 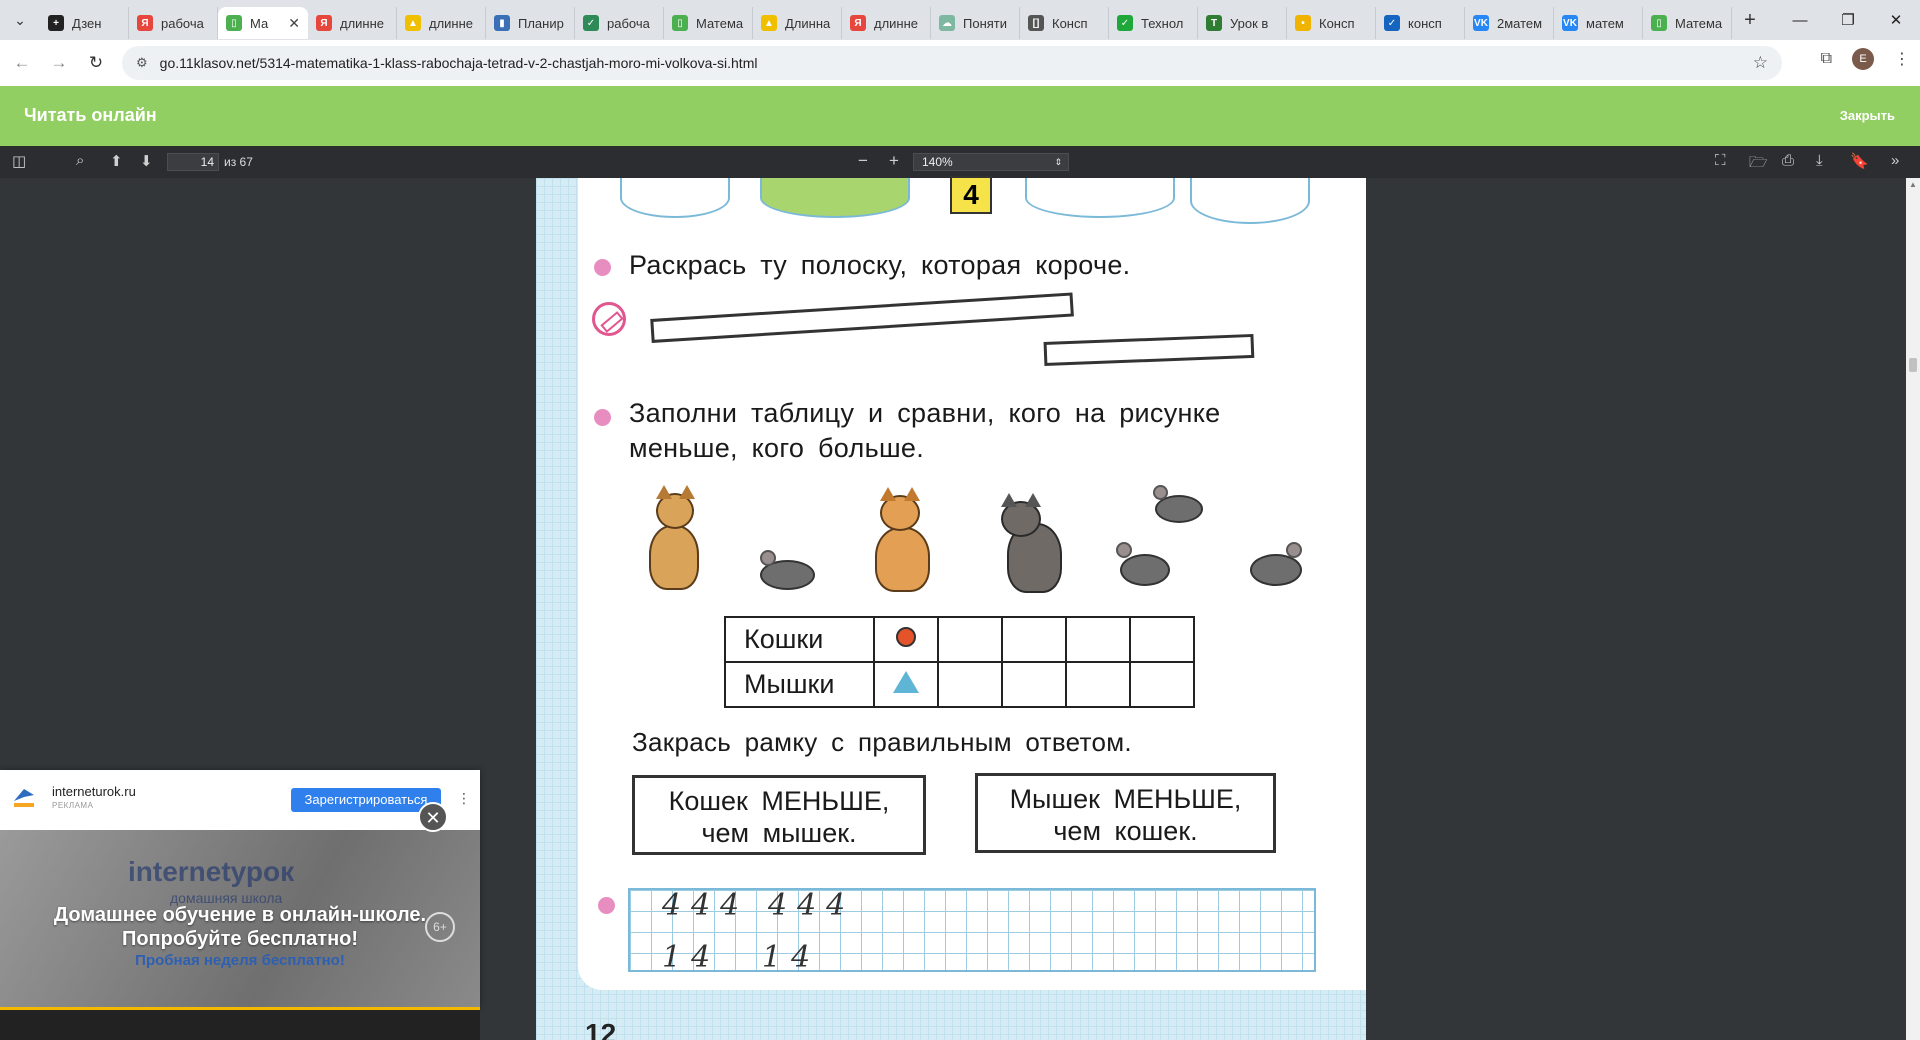 I want to click on viewer-scrollbar: ▲, so click(x=1913, y=609).